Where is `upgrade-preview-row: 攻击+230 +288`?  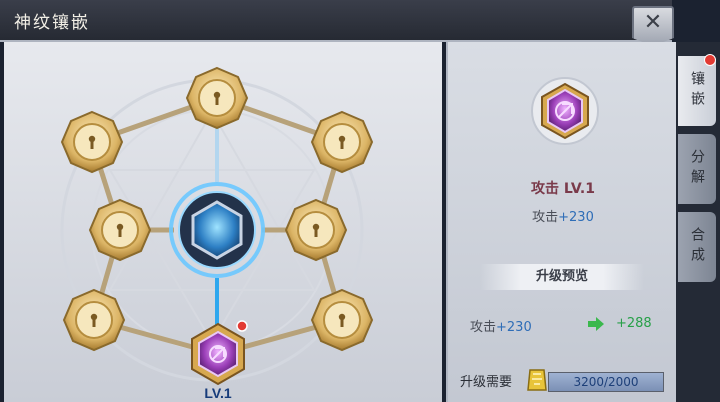
upgrade-preview-row: 攻击+230 +288 is located at coordinates (570, 326).